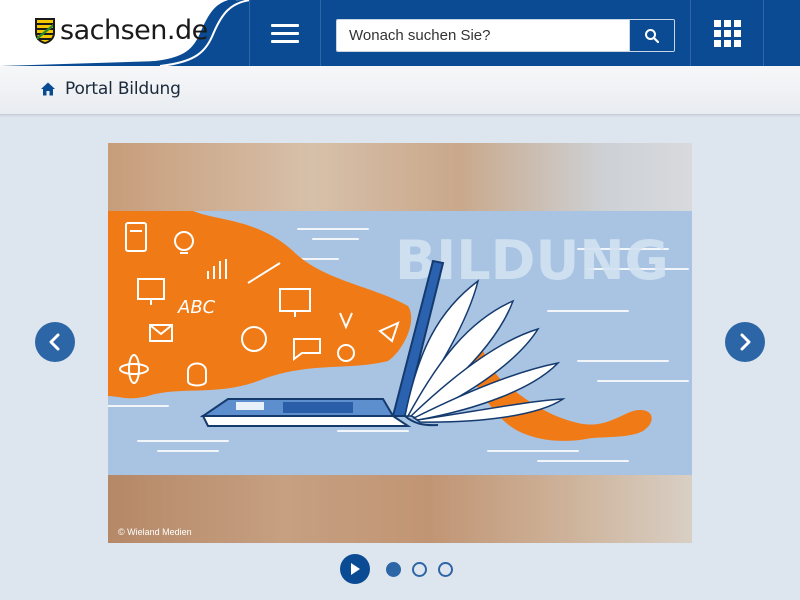 This screenshot has width=800, height=600. What do you see at coordinates (483, 35) in the screenshot?
I see `search-input` at bounding box center [483, 35].